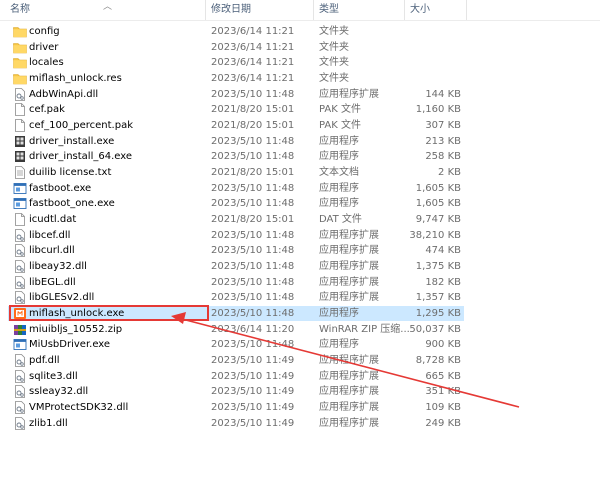 This screenshot has width=600, height=503. I want to click on file-name: cef.pak, so click(47, 110).